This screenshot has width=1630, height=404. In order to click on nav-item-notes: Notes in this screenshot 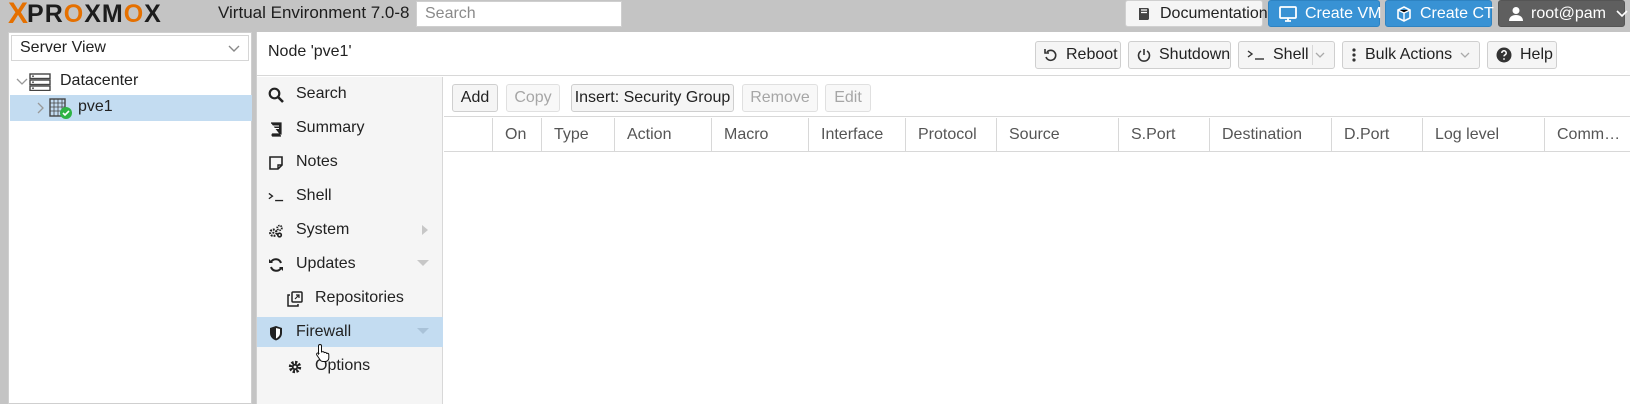, I will do `click(350, 162)`.